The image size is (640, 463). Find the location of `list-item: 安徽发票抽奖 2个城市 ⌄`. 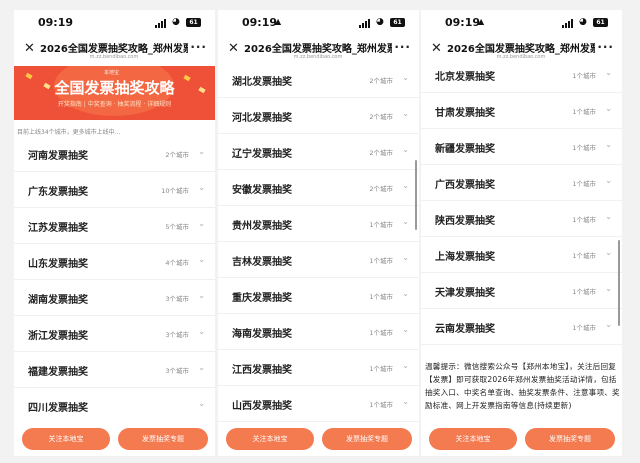

list-item: 安徽发票抽奖 2个城市 ⌄ is located at coordinates (318, 188).